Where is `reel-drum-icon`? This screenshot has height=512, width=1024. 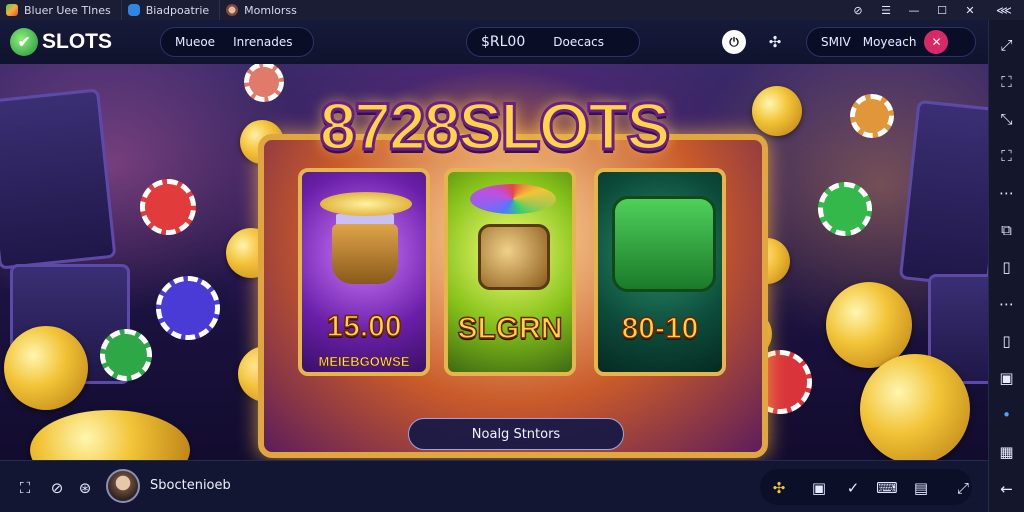 reel-drum-icon is located at coordinates (514, 257).